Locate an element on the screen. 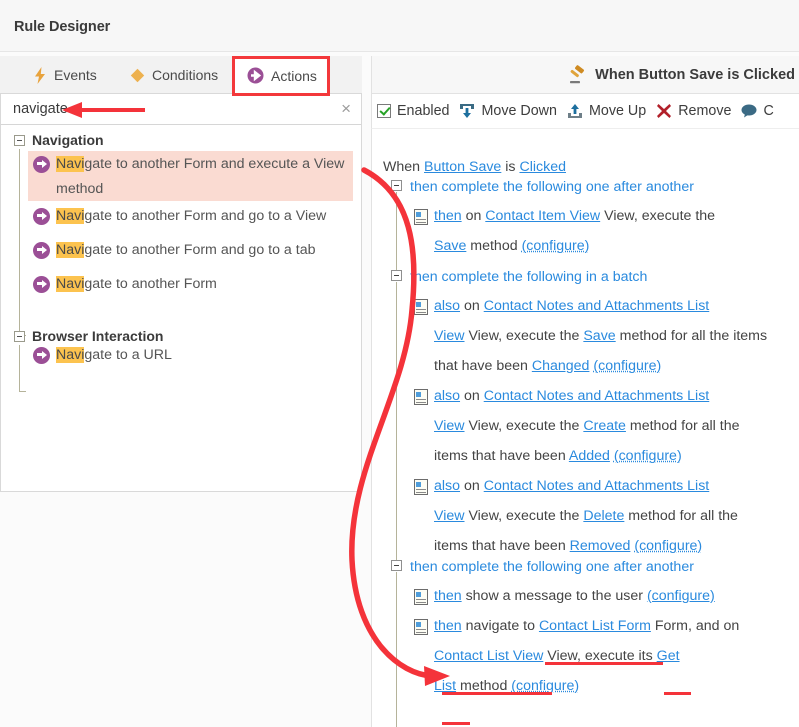 Image resolution: width=799 pixels, height=727 pixels. a1-method-link: Save is located at coordinates (450, 246).